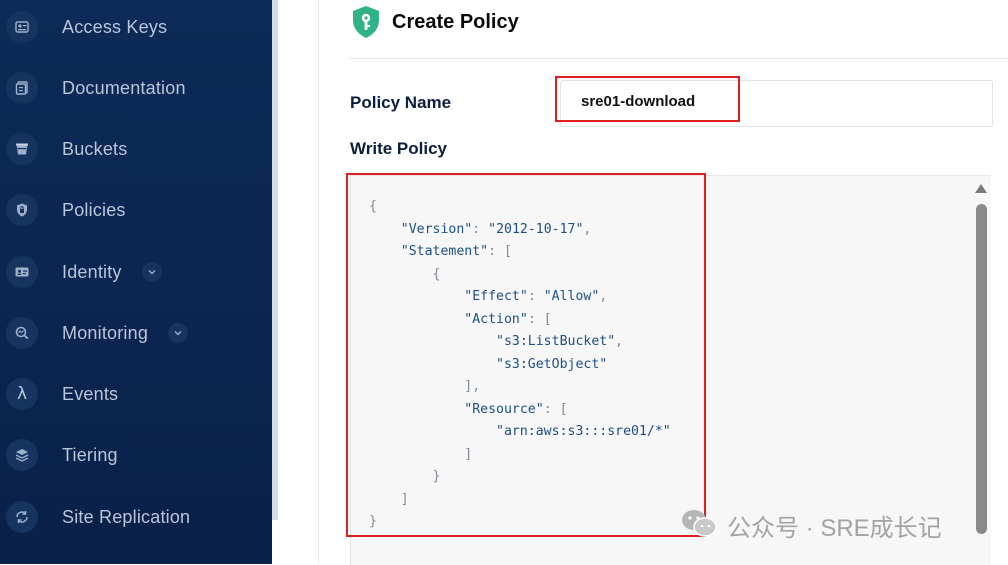  Describe the element at coordinates (679, 58) in the screenshot. I see `header-divider` at that location.